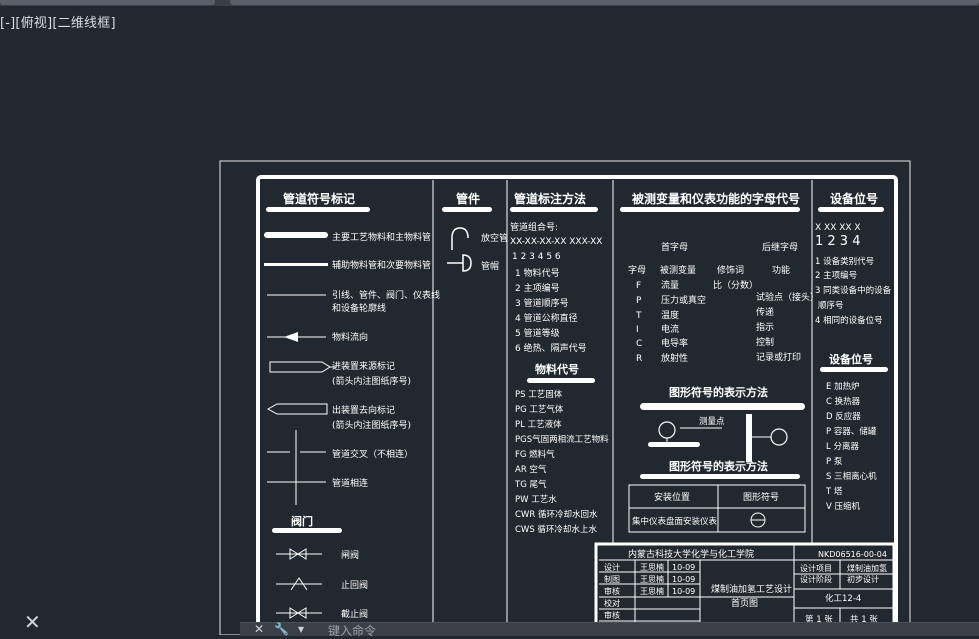  Describe the element at coordinates (550, 198) in the screenshot. I see `section-title-pipe-notation: 管道标注方法` at that location.